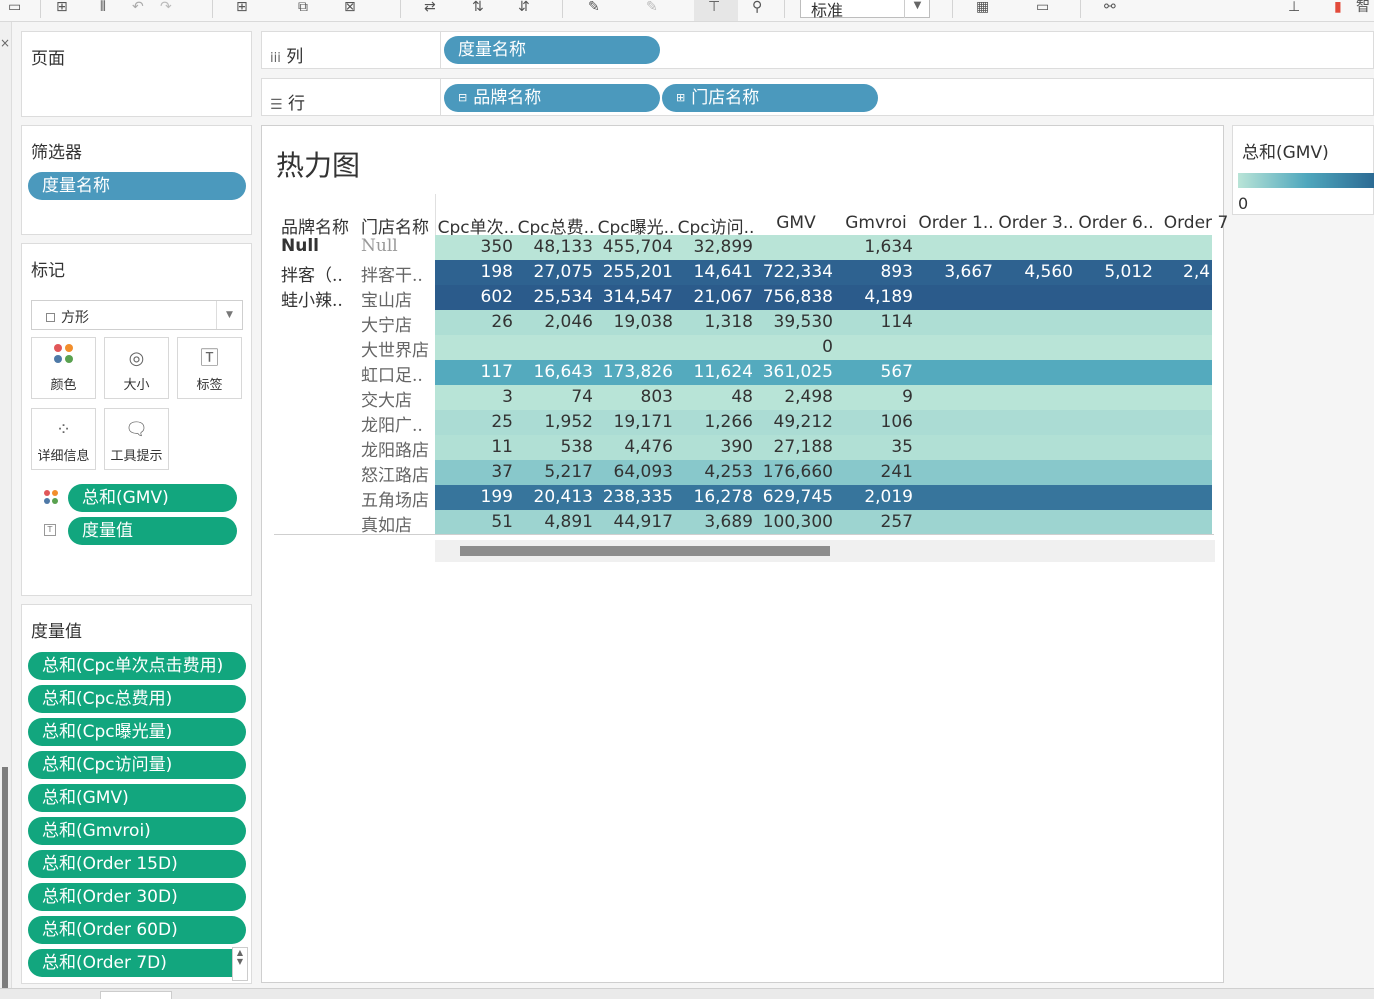  What do you see at coordinates (873, 422) in the screenshot?
I see `heatmap-cell: 106` at bounding box center [873, 422].